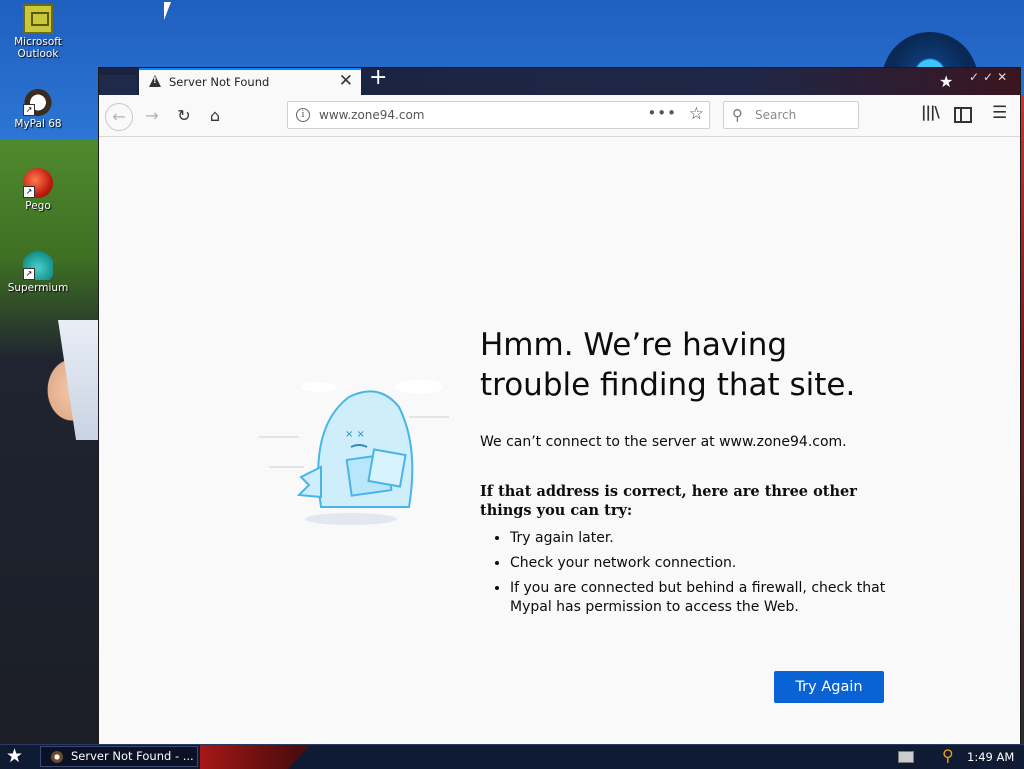 The height and width of the screenshot is (769, 1024). Describe the element at coordinates (662, 113) in the screenshot. I see `page-actions-icon: •••` at that location.